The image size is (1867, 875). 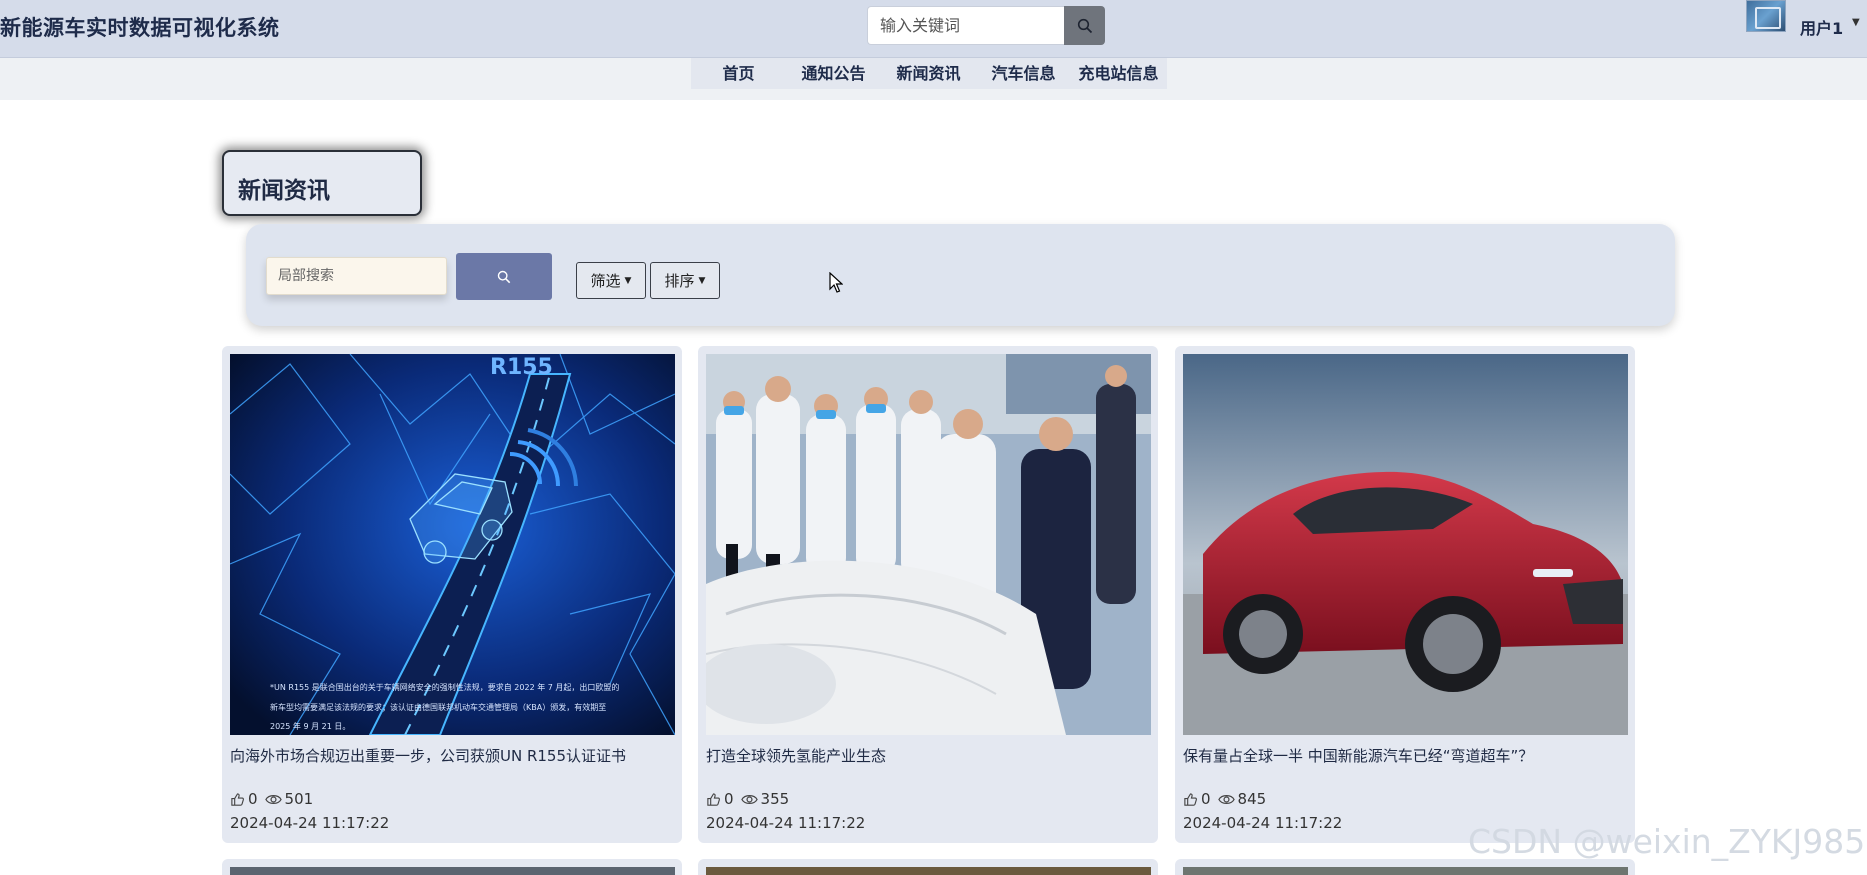 What do you see at coordinates (928, 544) in the screenshot?
I see `news-image-officials-inspecting-car` at bounding box center [928, 544].